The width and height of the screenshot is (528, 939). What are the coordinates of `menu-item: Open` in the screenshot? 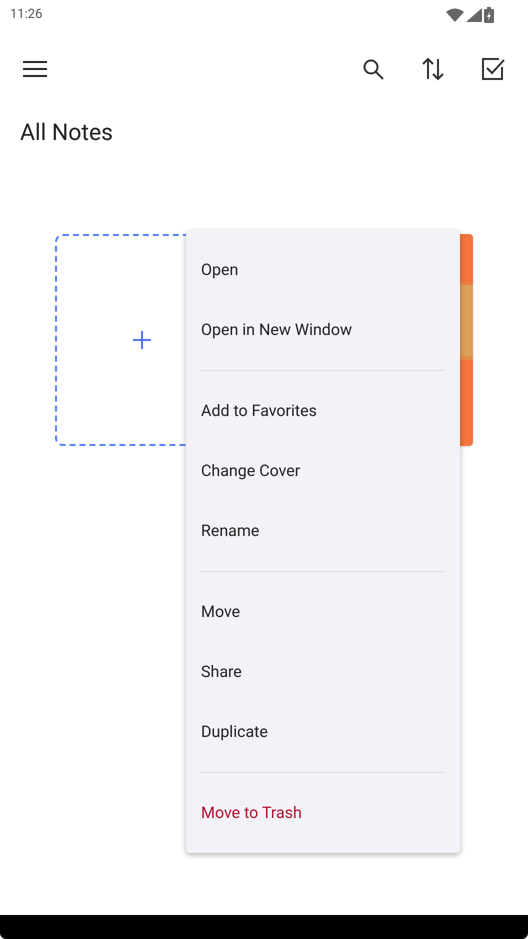 It's located at (323, 270).